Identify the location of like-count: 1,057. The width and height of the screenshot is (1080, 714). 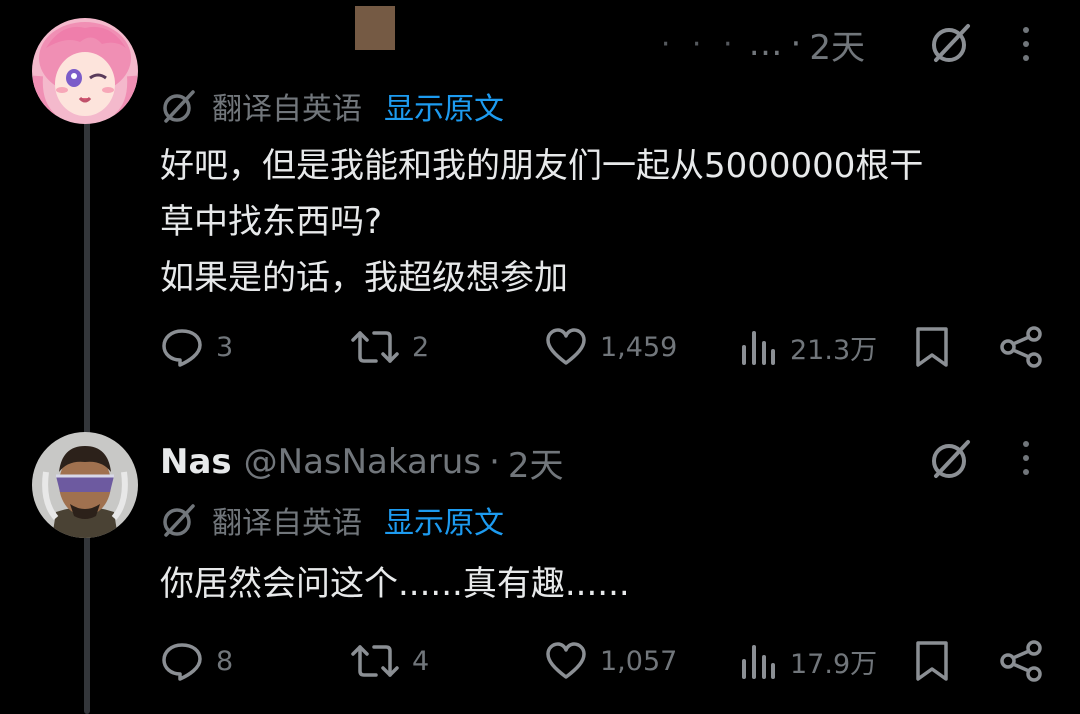
(639, 661).